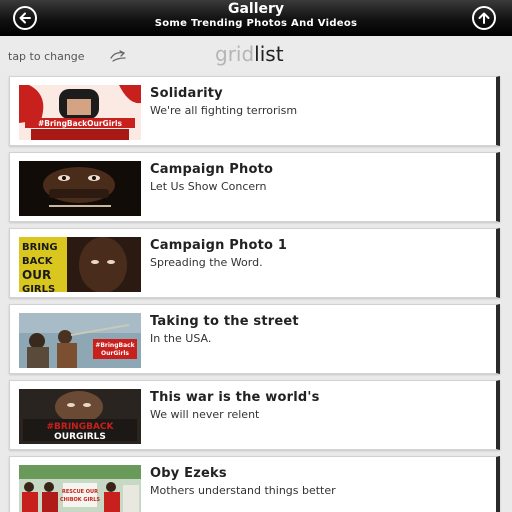 This screenshot has height=512, width=512. What do you see at coordinates (256, 23) in the screenshot?
I see `page-subtitle: Some Trending Photos And Videos` at bounding box center [256, 23].